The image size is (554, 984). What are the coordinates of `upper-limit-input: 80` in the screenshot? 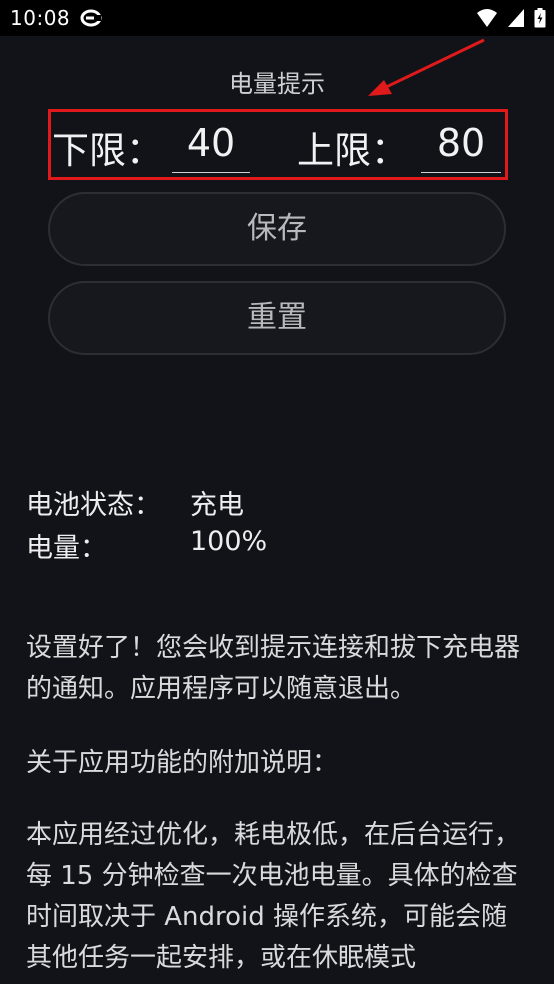 It's located at (461, 145).